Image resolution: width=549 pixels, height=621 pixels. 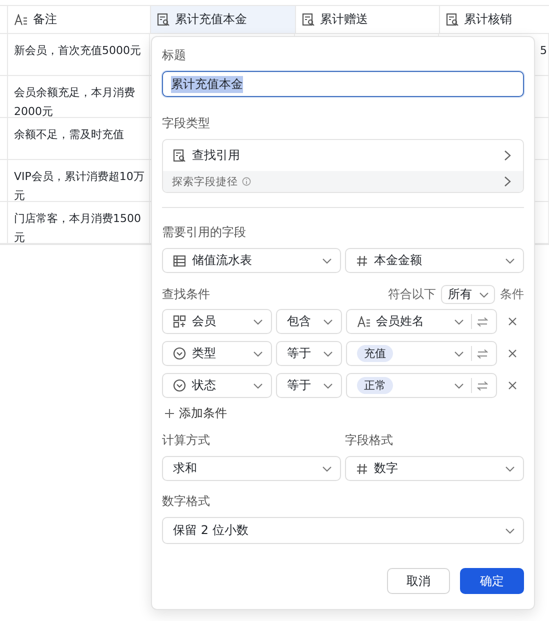 What do you see at coordinates (343, 84) in the screenshot?
I see `title-input: 累计充值本金` at bounding box center [343, 84].